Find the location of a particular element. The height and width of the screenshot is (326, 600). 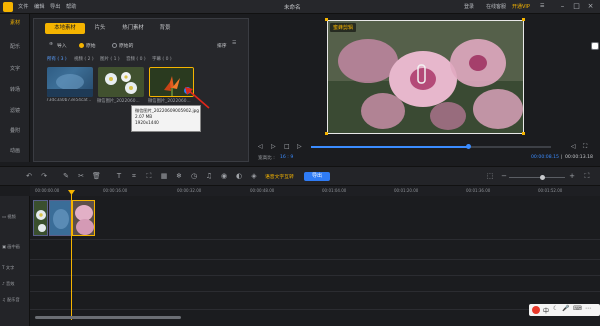

fit-icon: ⛶ is located at coordinates (149, 176).